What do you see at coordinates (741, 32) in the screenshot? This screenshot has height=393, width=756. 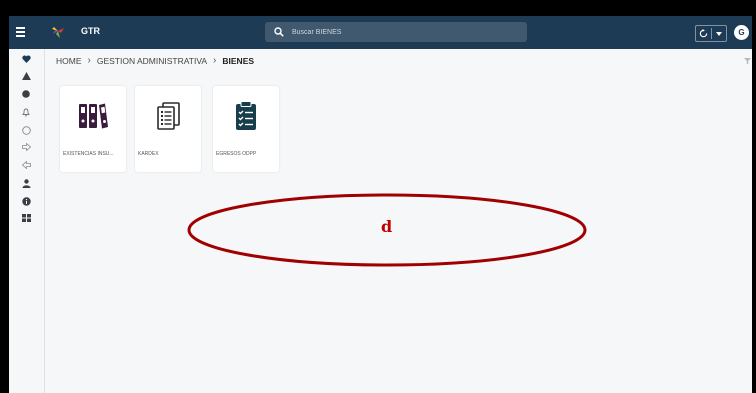 I see `avatar: G` at bounding box center [741, 32].